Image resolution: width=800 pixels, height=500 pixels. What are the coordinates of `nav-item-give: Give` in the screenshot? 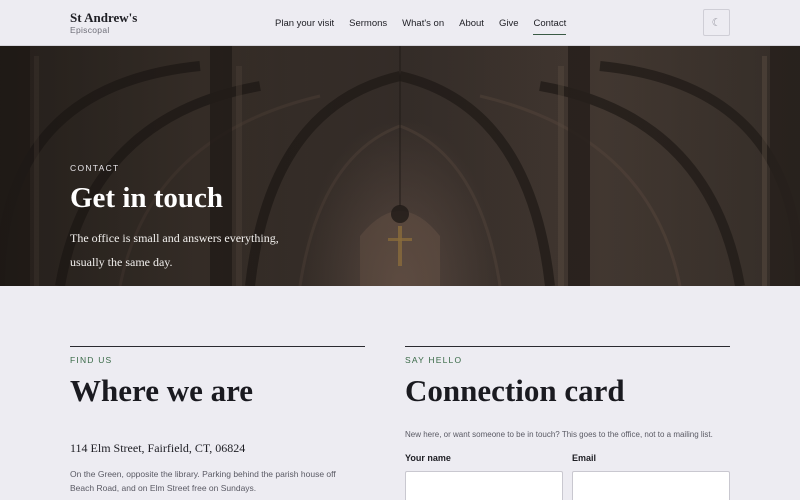 It's located at (509, 26).